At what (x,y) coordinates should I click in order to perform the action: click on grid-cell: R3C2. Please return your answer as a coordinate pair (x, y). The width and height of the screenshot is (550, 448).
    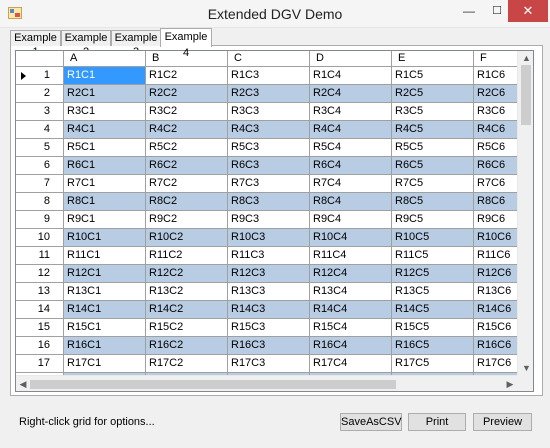
    Looking at the image, I should click on (187, 112).